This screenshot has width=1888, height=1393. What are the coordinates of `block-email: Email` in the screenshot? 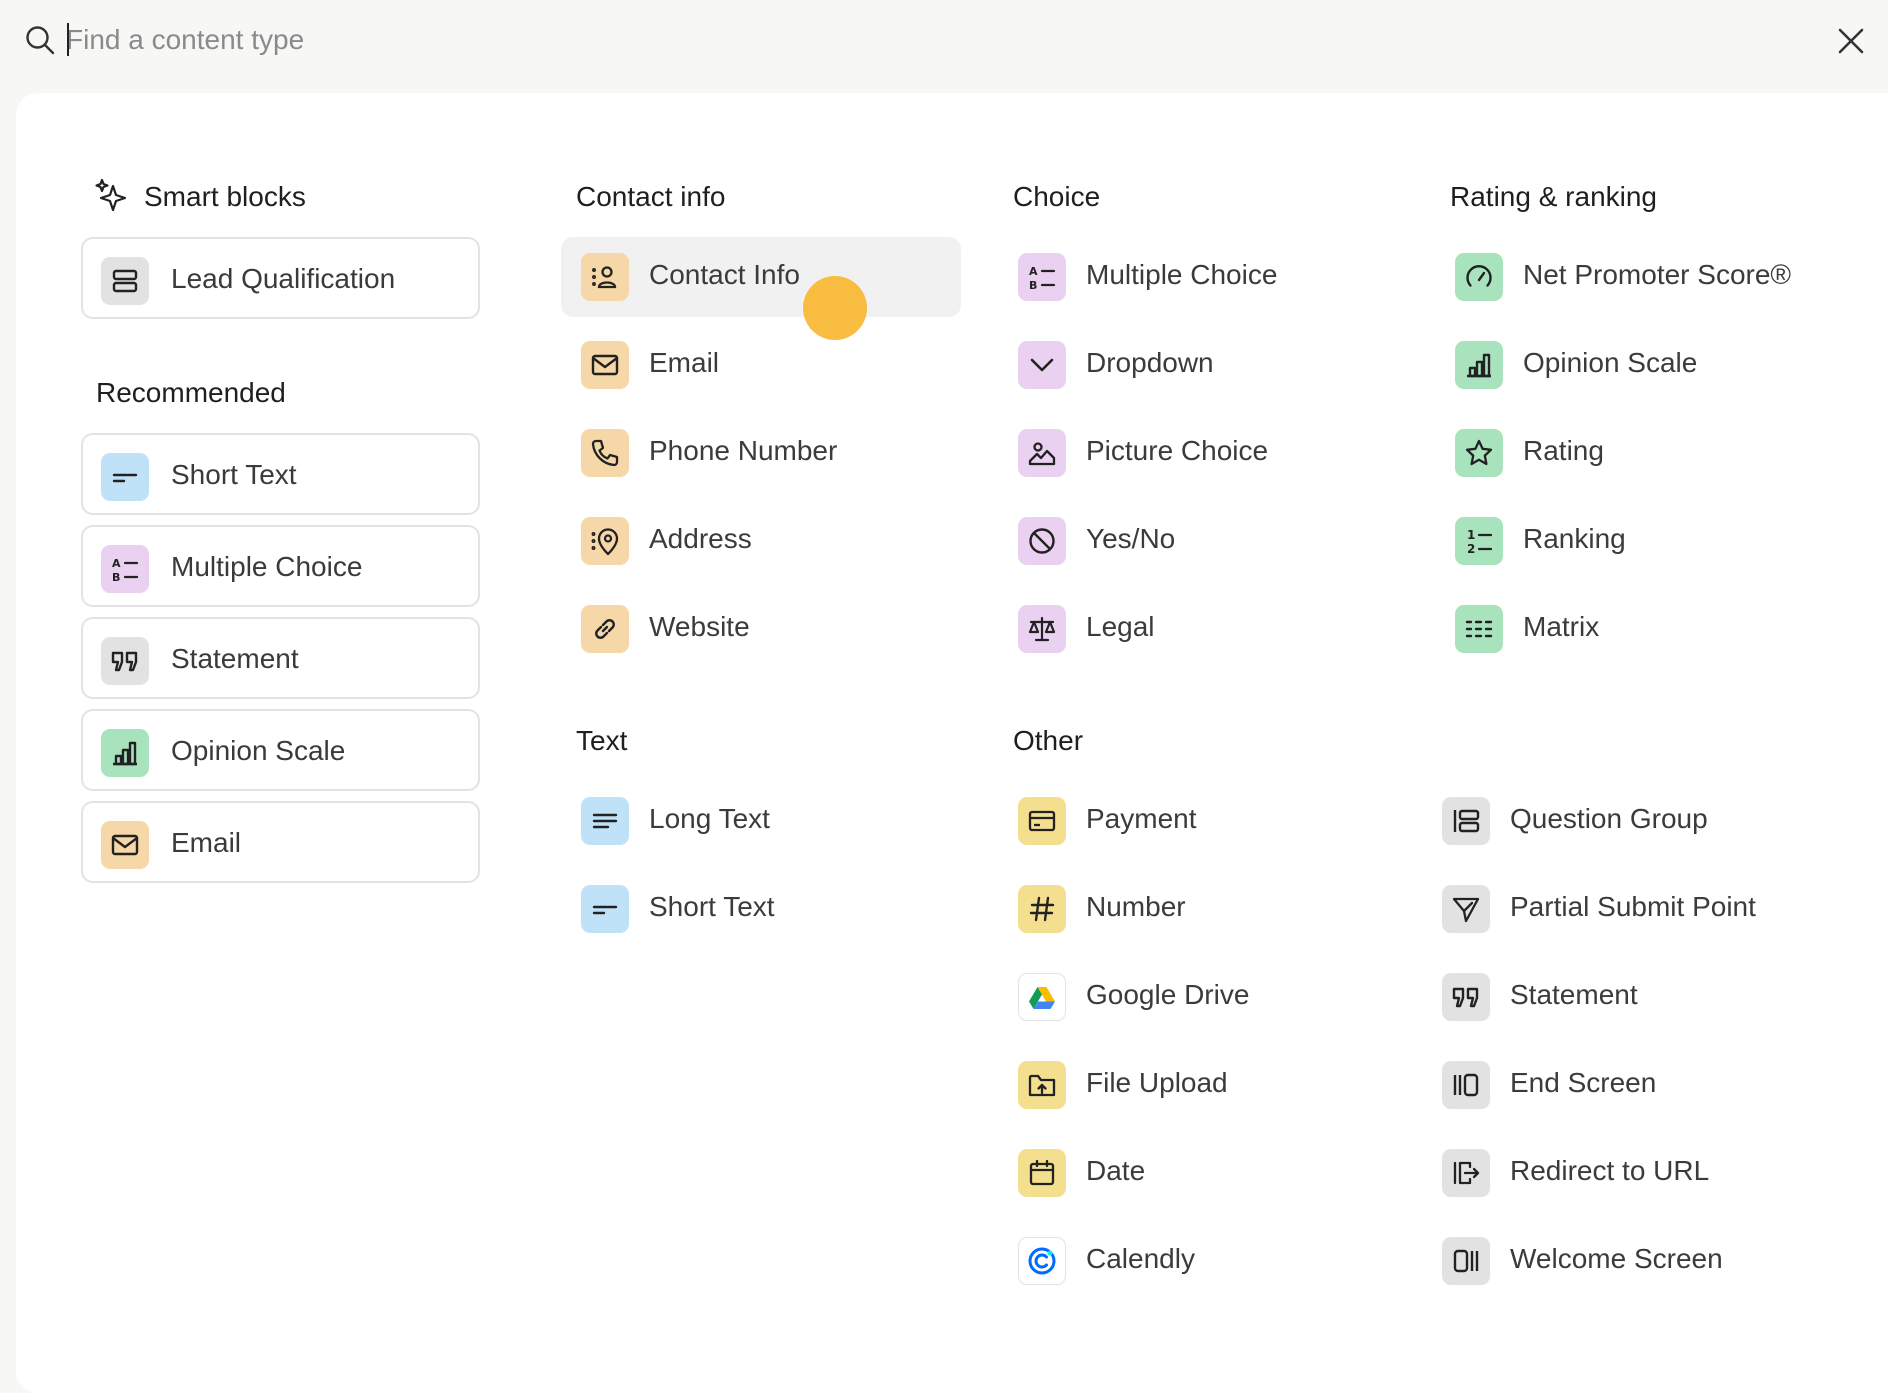 It's located at (280, 842).